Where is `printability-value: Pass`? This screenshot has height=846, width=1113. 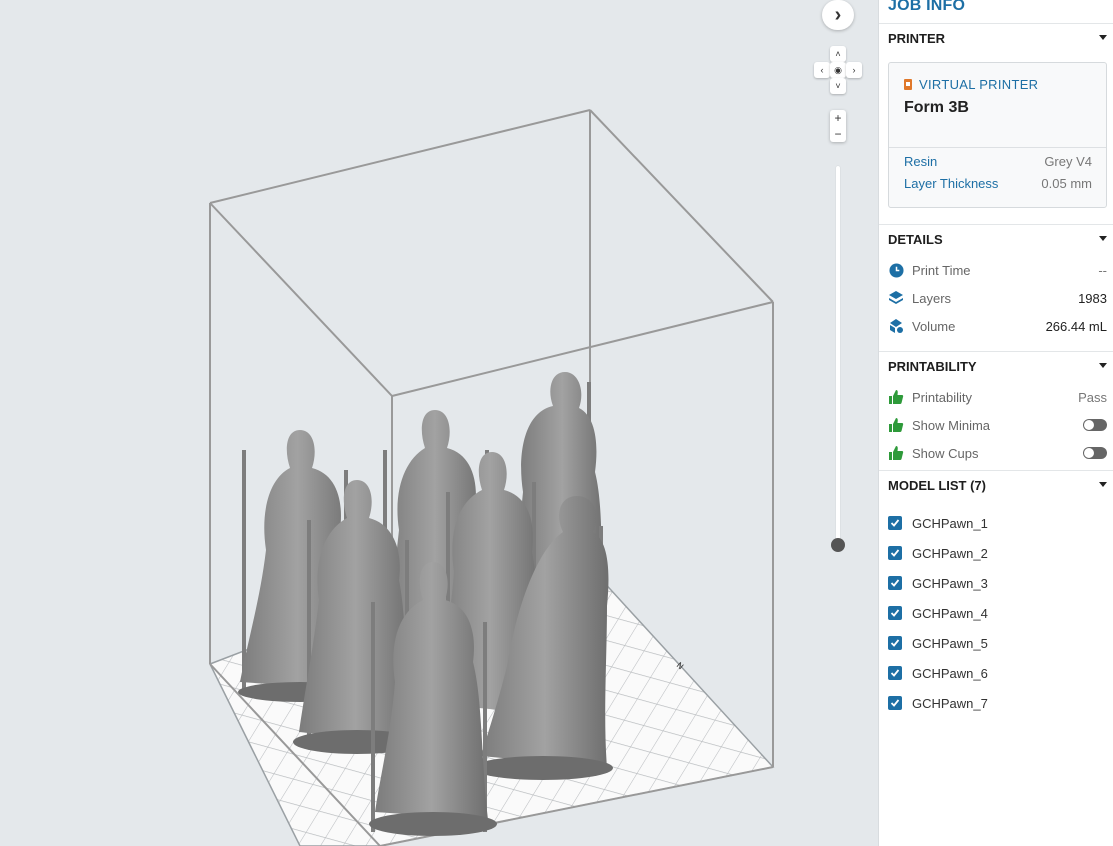
printability-value: Pass is located at coordinates (1092, 397).